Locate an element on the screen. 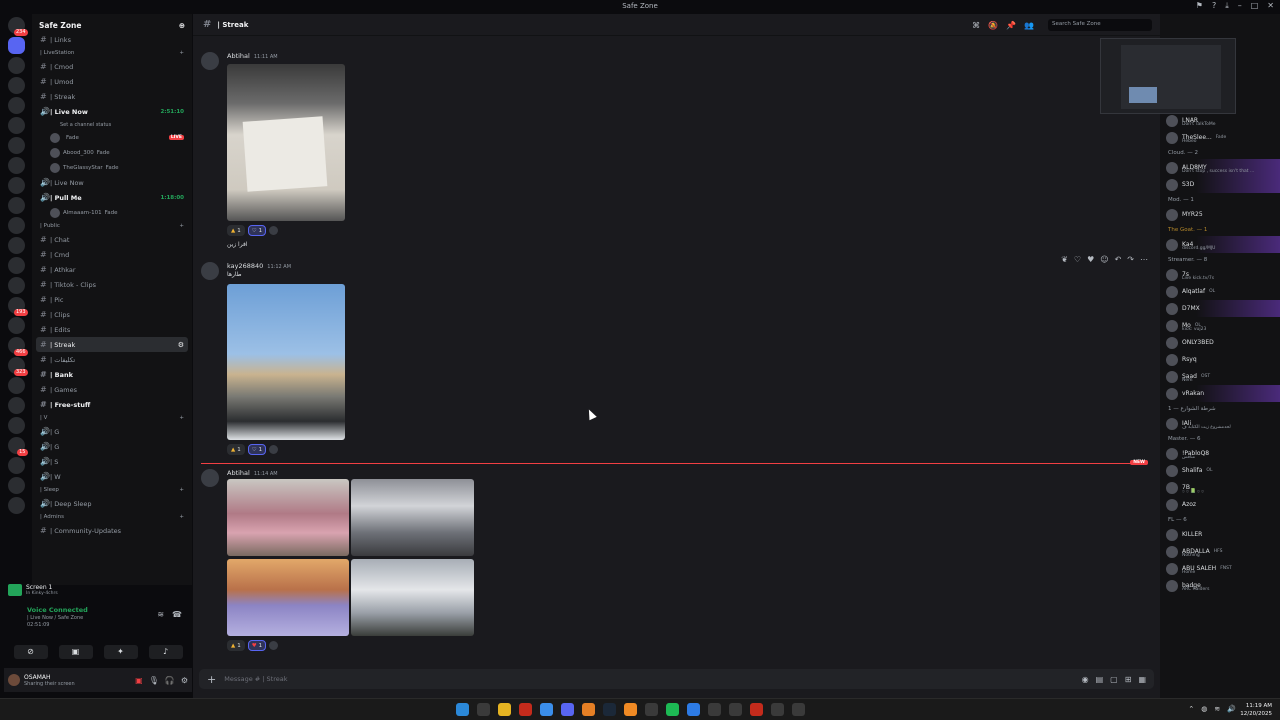  member-item: Saad OST Nem is located at coordinates (1220, 376).